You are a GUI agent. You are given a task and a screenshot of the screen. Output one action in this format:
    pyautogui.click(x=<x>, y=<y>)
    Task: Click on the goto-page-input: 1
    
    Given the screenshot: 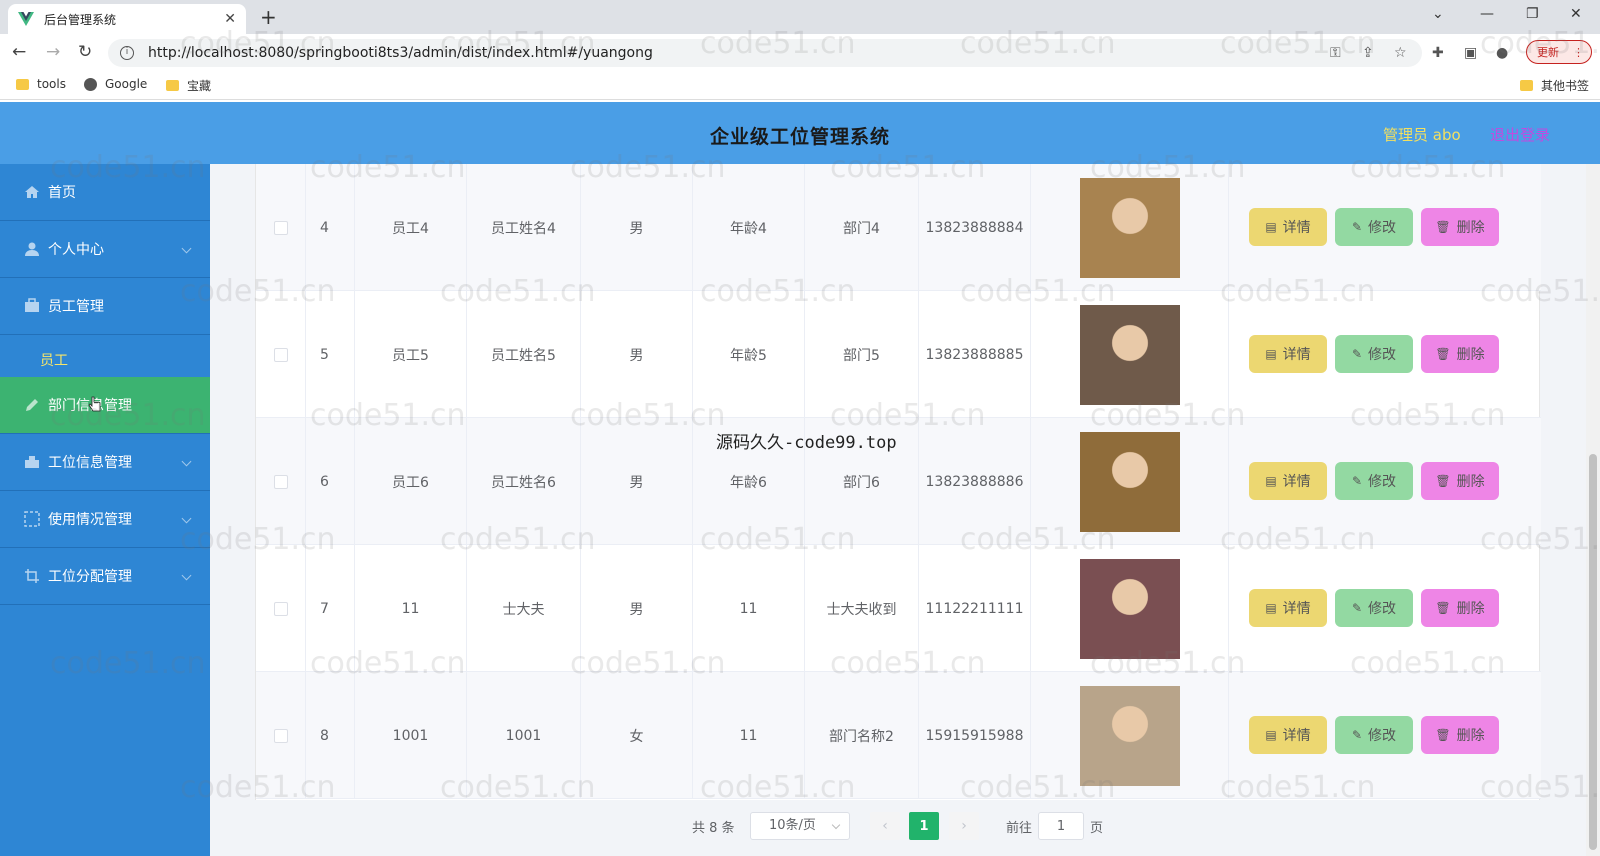 What is the action you would take?
    pyautogui.click(x=1061, y=826)
    